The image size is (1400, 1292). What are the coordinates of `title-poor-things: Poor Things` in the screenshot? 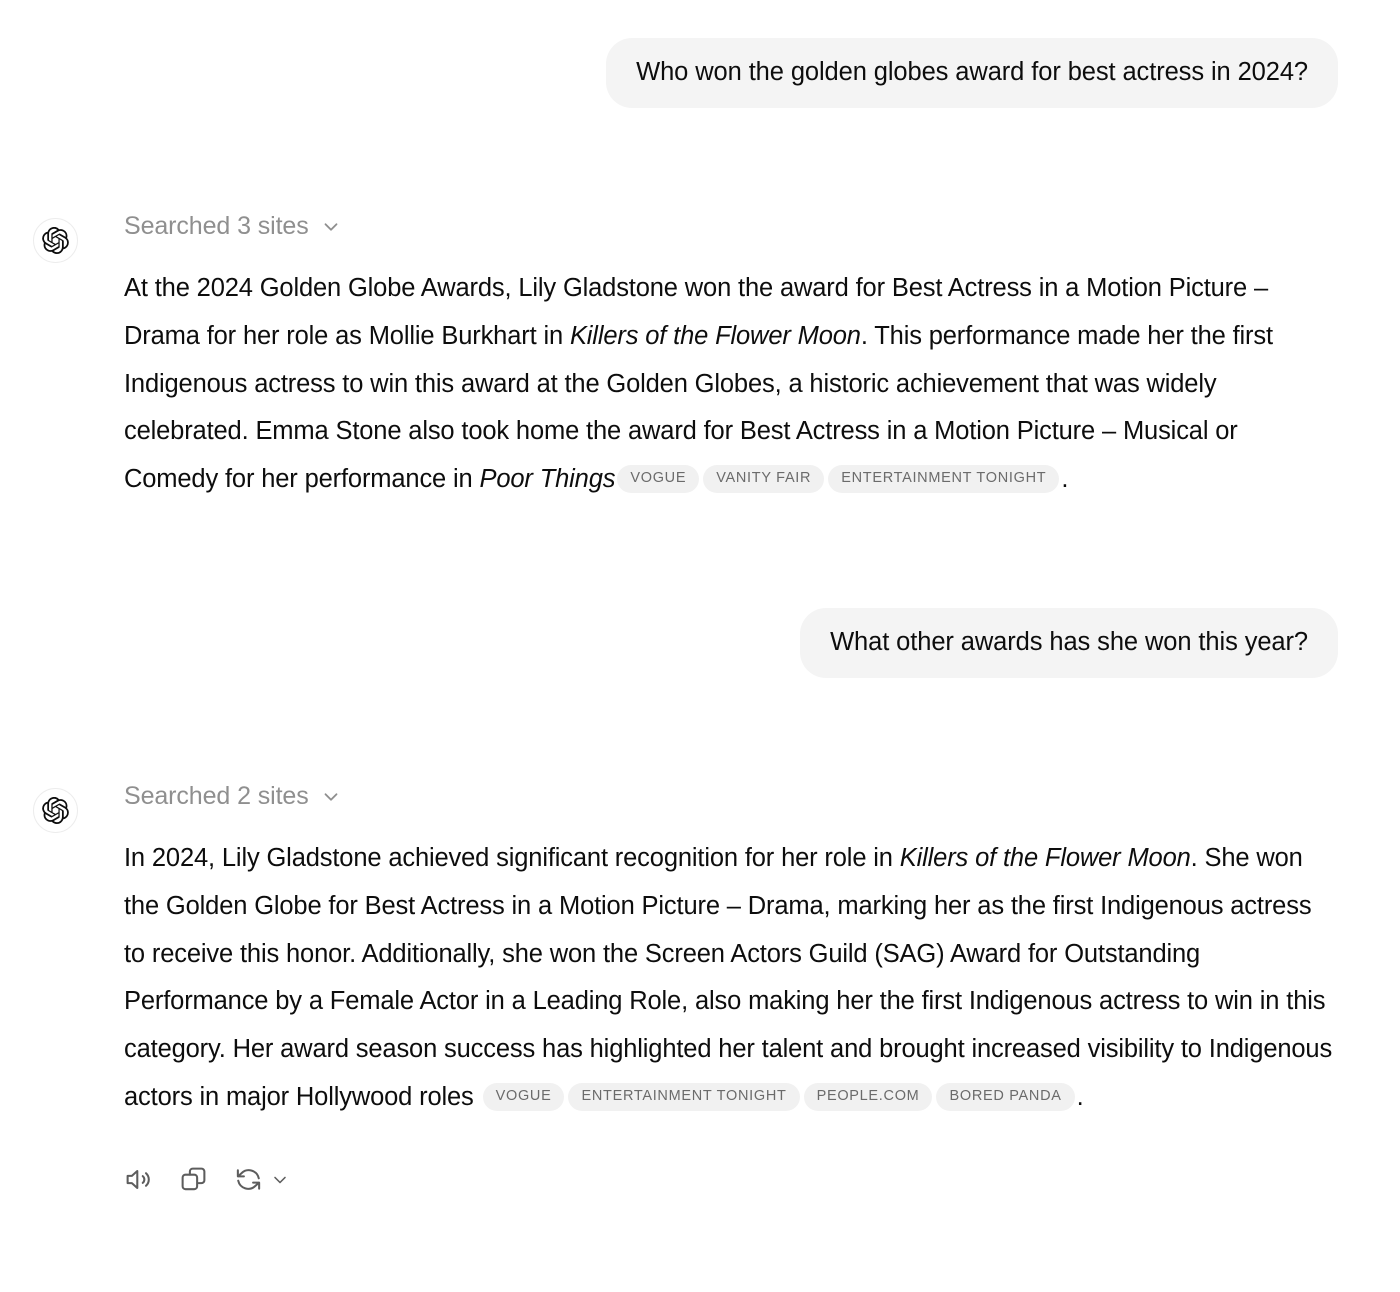 It's located at (547, 479).